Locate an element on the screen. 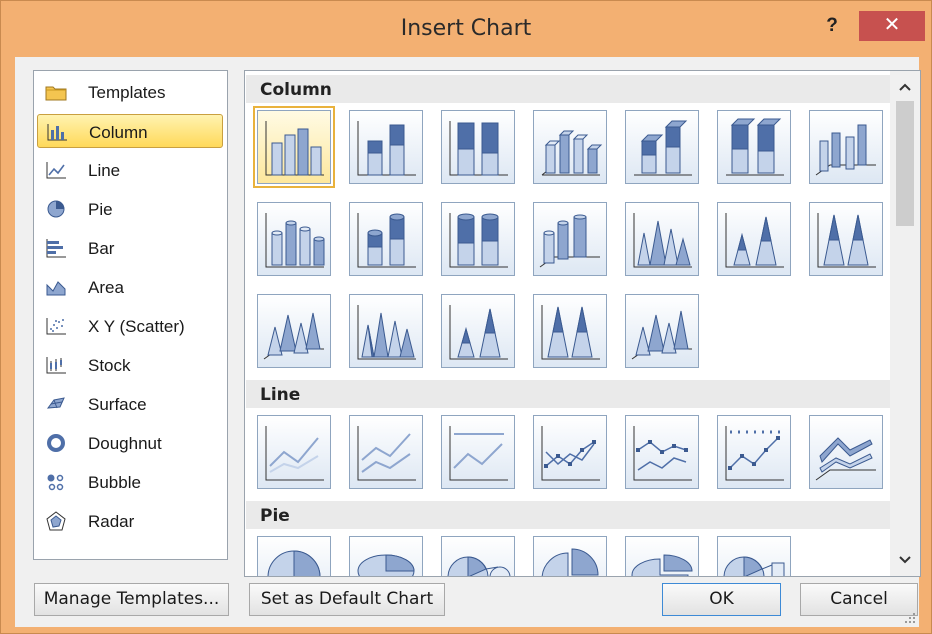  line-chart-icon is located at coordinates (56, 170).